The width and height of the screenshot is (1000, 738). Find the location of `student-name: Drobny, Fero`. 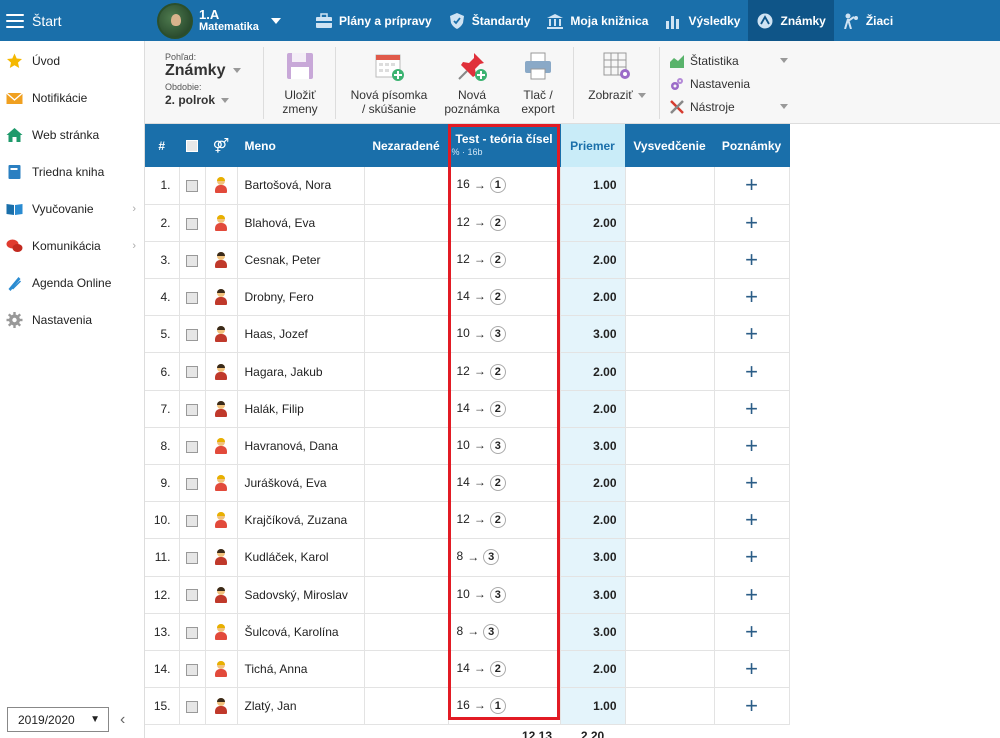

student-name: Drobny, Fero is located at coordinates (301, 297).